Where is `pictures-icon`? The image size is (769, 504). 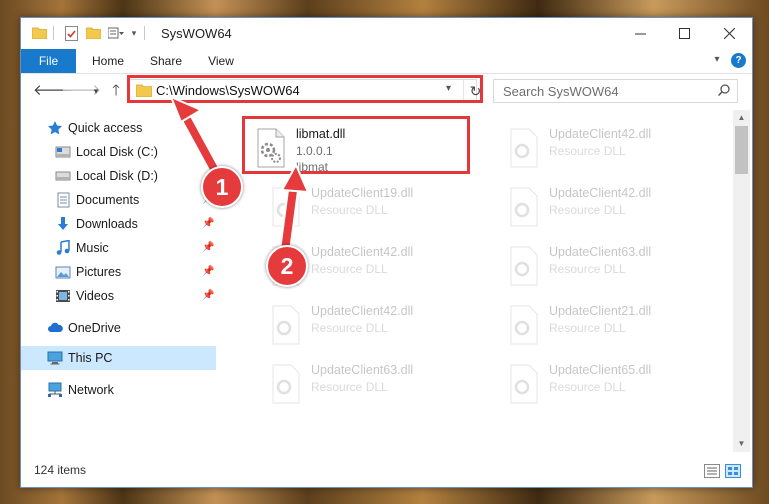 pictures-icon is located at coordinates (63, 272).